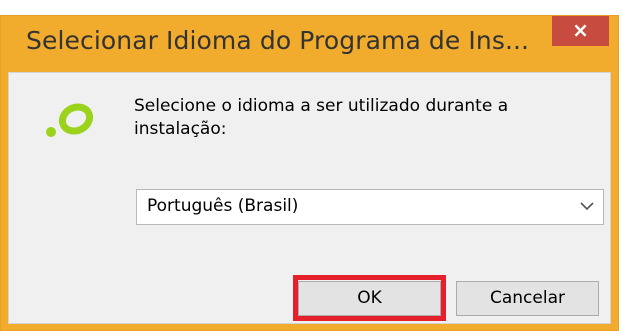  Describe the element at coordinates (370, 207) in the screenshot. I see `language-select: Português (Brasil)` at that location.